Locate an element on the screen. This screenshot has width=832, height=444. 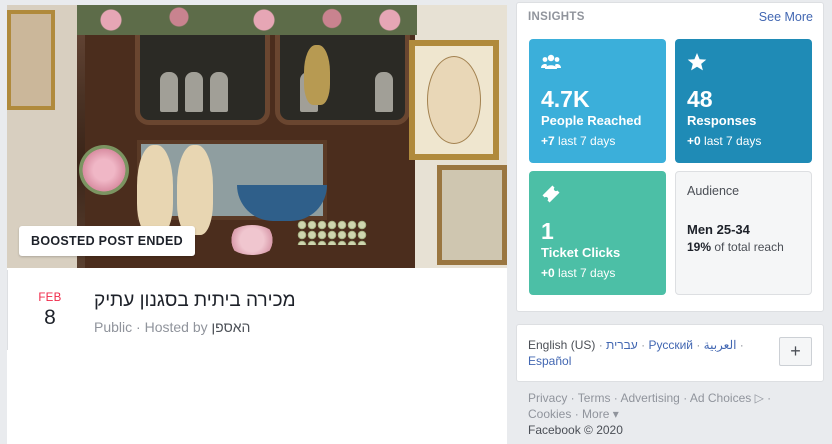
hosted-by-label: Hosted by is located at coordinates (176, 327).